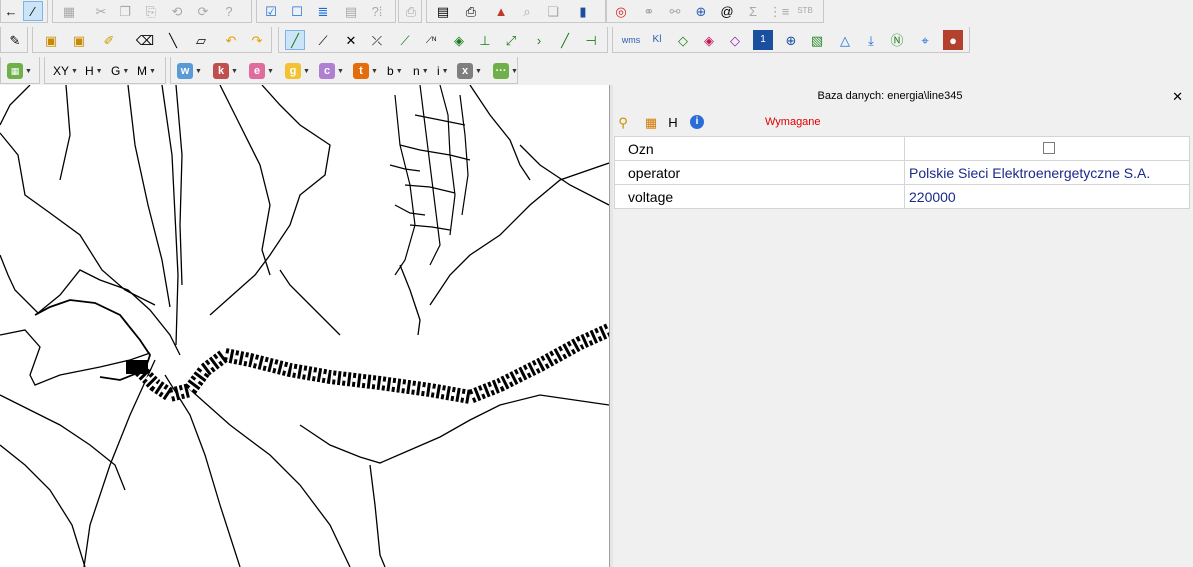 Image resolution: width=1193 pixels, height=567 pixels. What do you see at coordinates (201, 40) in the screenshot?
I see `polygon-icon: ▱` at bounding box center [201, 40].